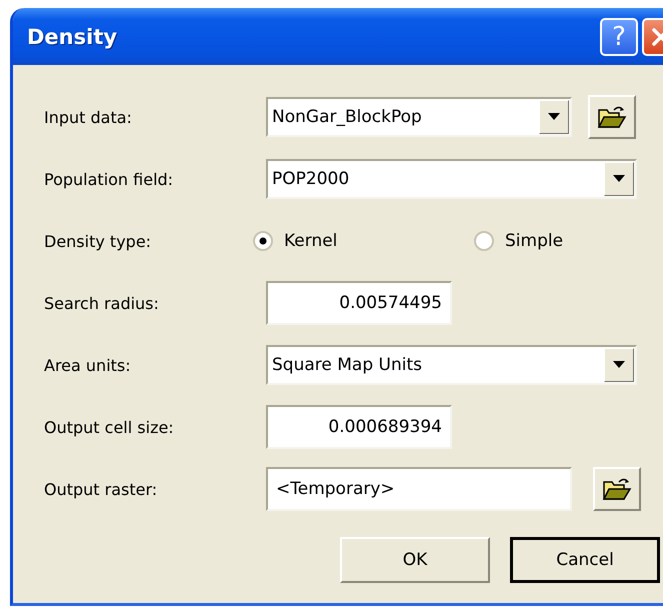 The image size is (663, 609). I want to click on input-field: 0.00574495, so click(359, 303).